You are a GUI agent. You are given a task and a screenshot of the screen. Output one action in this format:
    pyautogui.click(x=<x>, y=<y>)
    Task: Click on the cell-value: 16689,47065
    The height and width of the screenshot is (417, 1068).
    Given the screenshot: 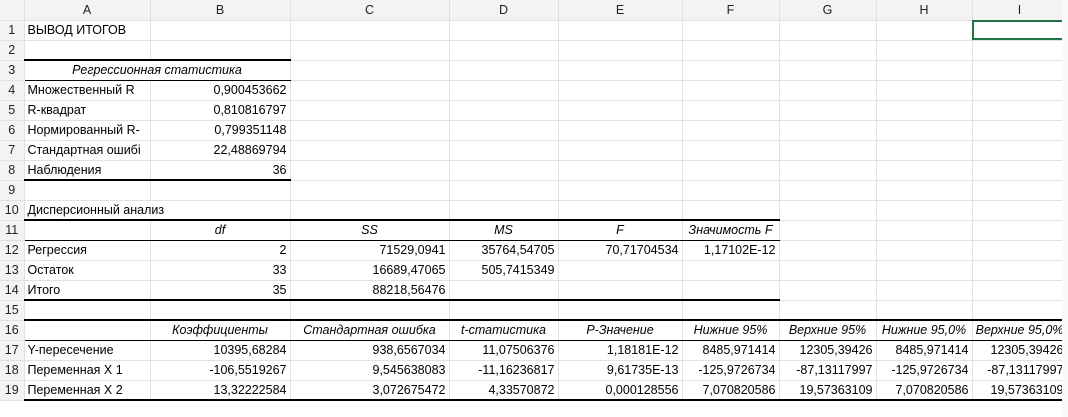 What is the action you would take?
    pyautogui.click(x=370, y=270)
    